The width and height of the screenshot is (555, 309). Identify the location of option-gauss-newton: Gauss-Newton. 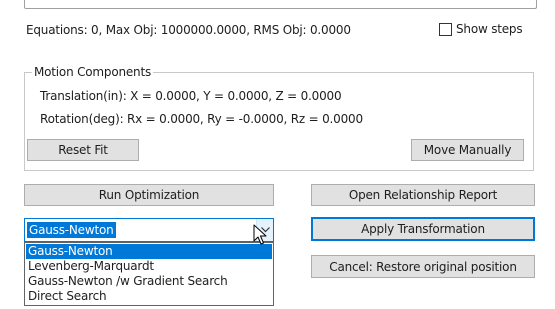
(149, 251).